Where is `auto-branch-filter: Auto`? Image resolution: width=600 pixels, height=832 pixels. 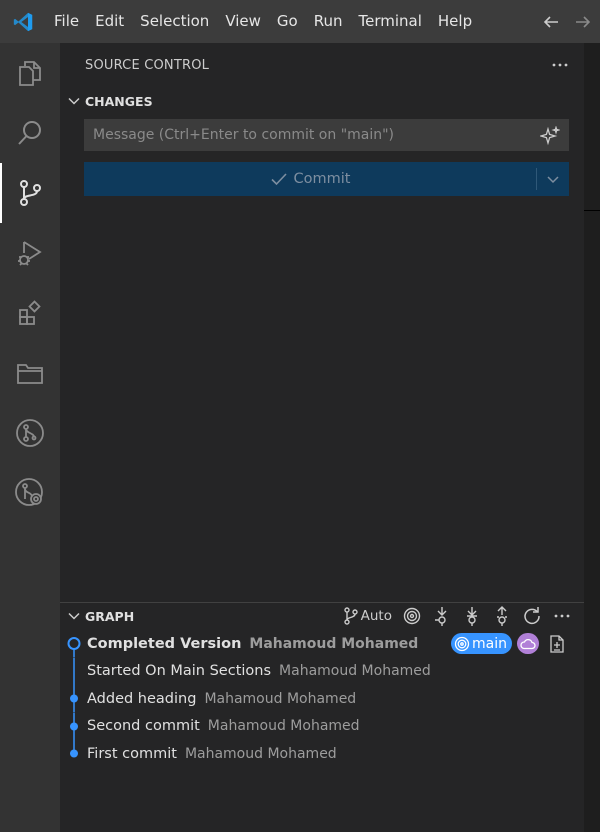 auto-branch-filter: Auto is located at coordinates (367, 616).